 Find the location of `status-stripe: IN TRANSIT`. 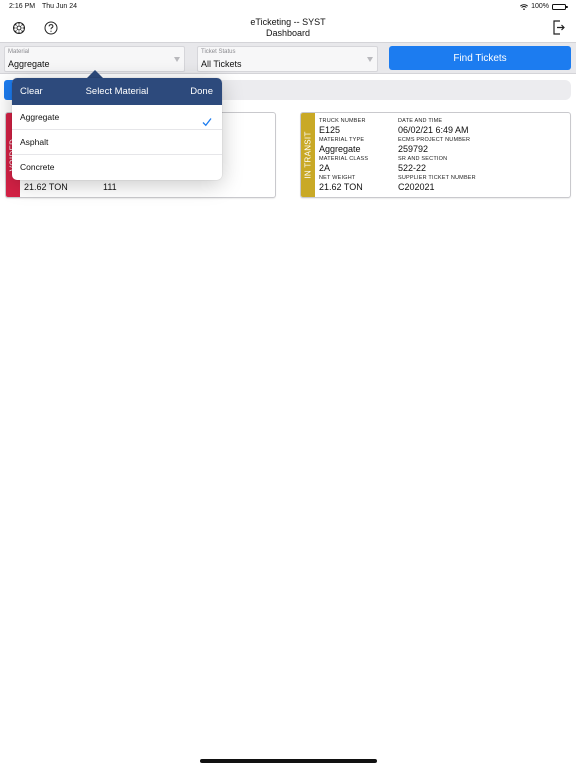

status-stripe: IN TRANSIT is located at coordinates (308, 155).